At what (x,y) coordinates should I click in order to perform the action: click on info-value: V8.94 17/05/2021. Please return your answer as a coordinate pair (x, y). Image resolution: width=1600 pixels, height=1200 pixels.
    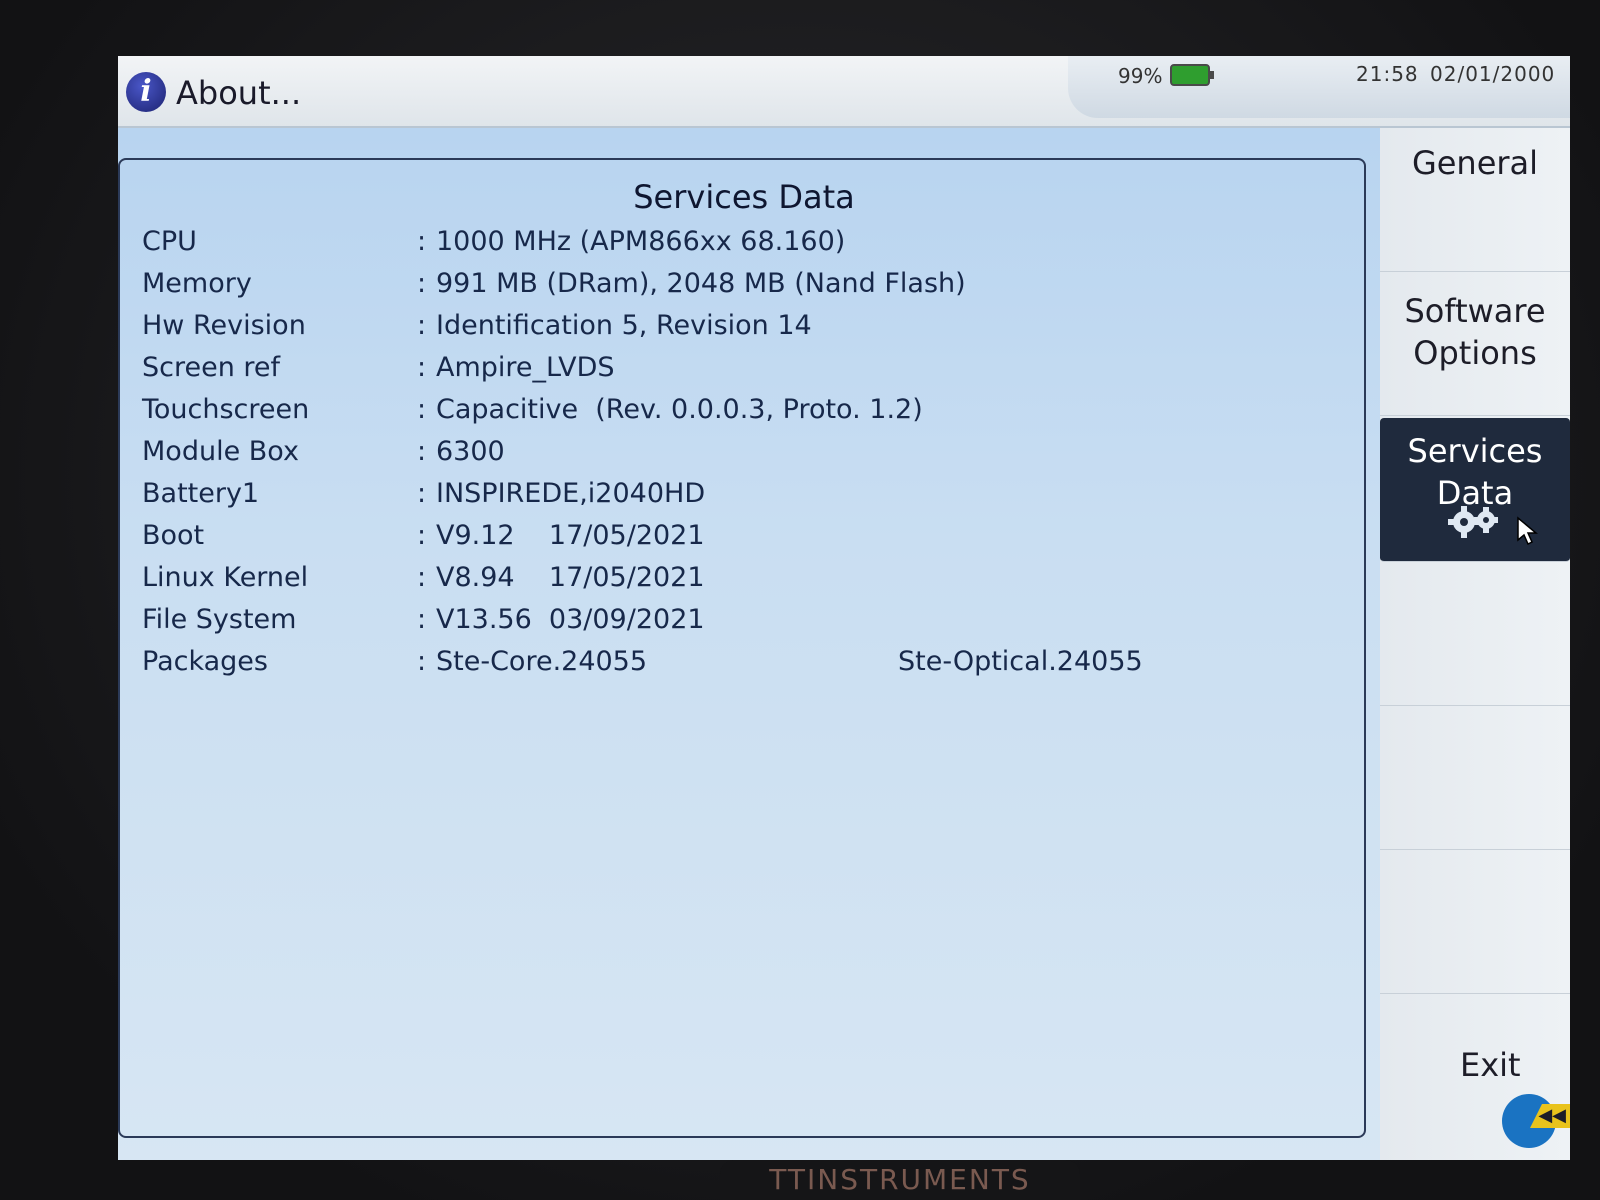
    Looking at the image, I should click on (570, 577).